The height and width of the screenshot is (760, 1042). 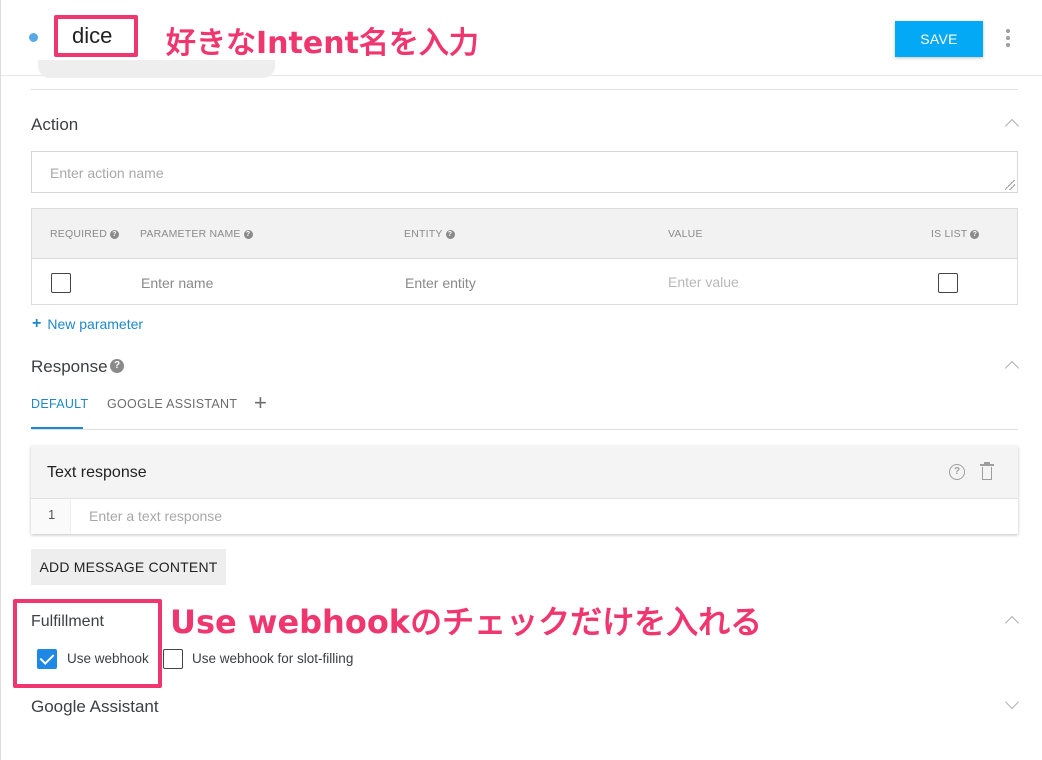 What do you see at coordinates (939, 39) in the screenshot?
I see `save-button: SAVE` at bounding box center [939, 39].